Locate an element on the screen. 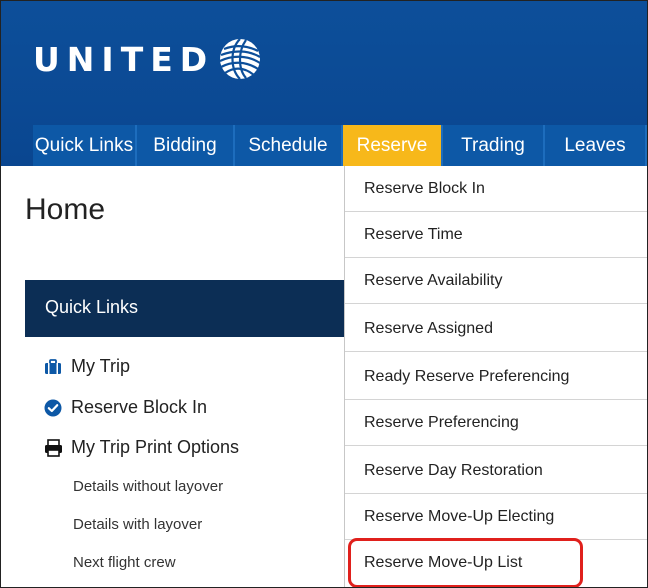 The image size is (648, 588). quick-link-my-trip-print-options: My Trip Print Options is located at coordinates (141, 447).